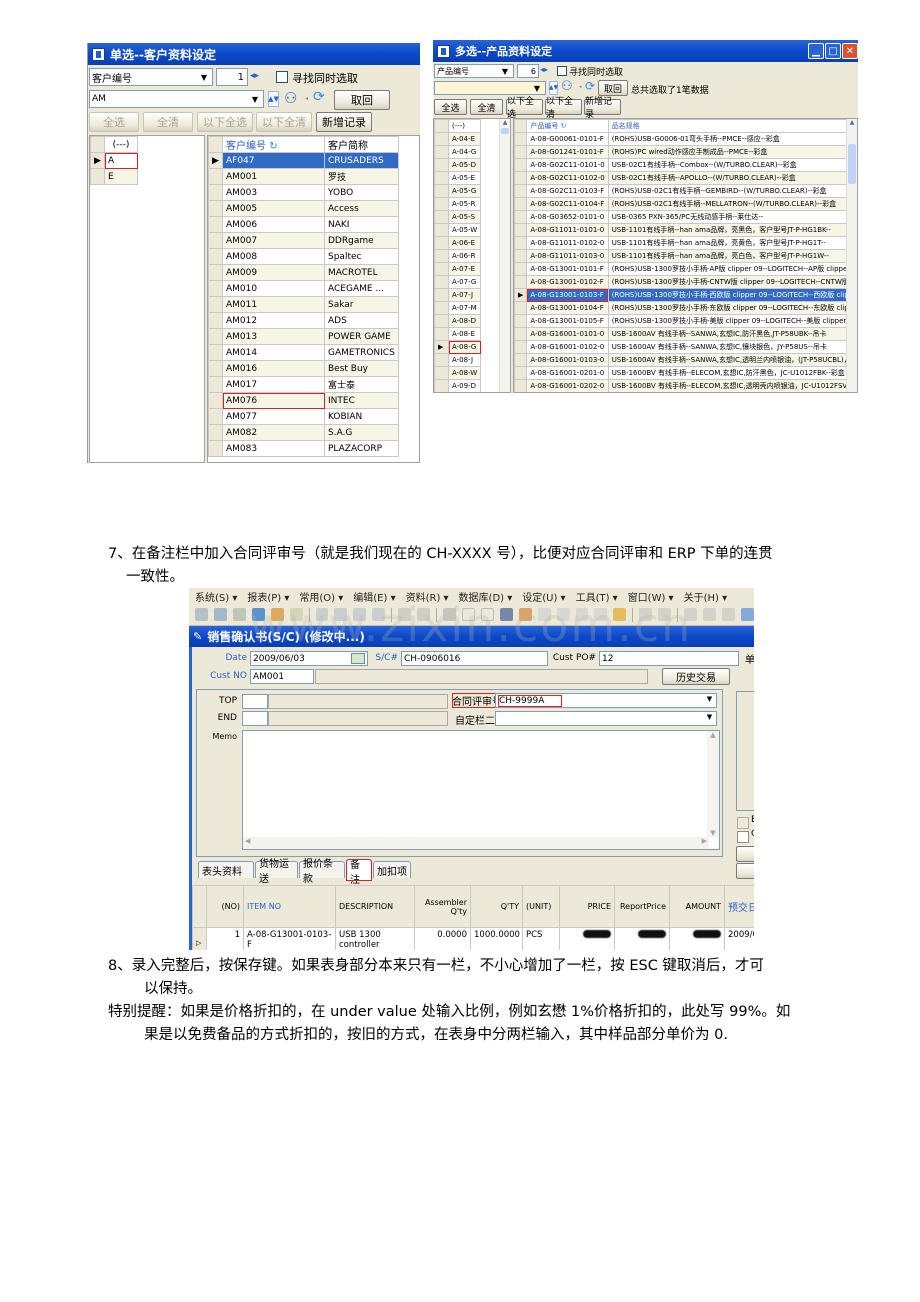 Image resolution: width=920 pixels, height=1302 pixels. I want to click on group-row: A-07-G, so click(458, 282).